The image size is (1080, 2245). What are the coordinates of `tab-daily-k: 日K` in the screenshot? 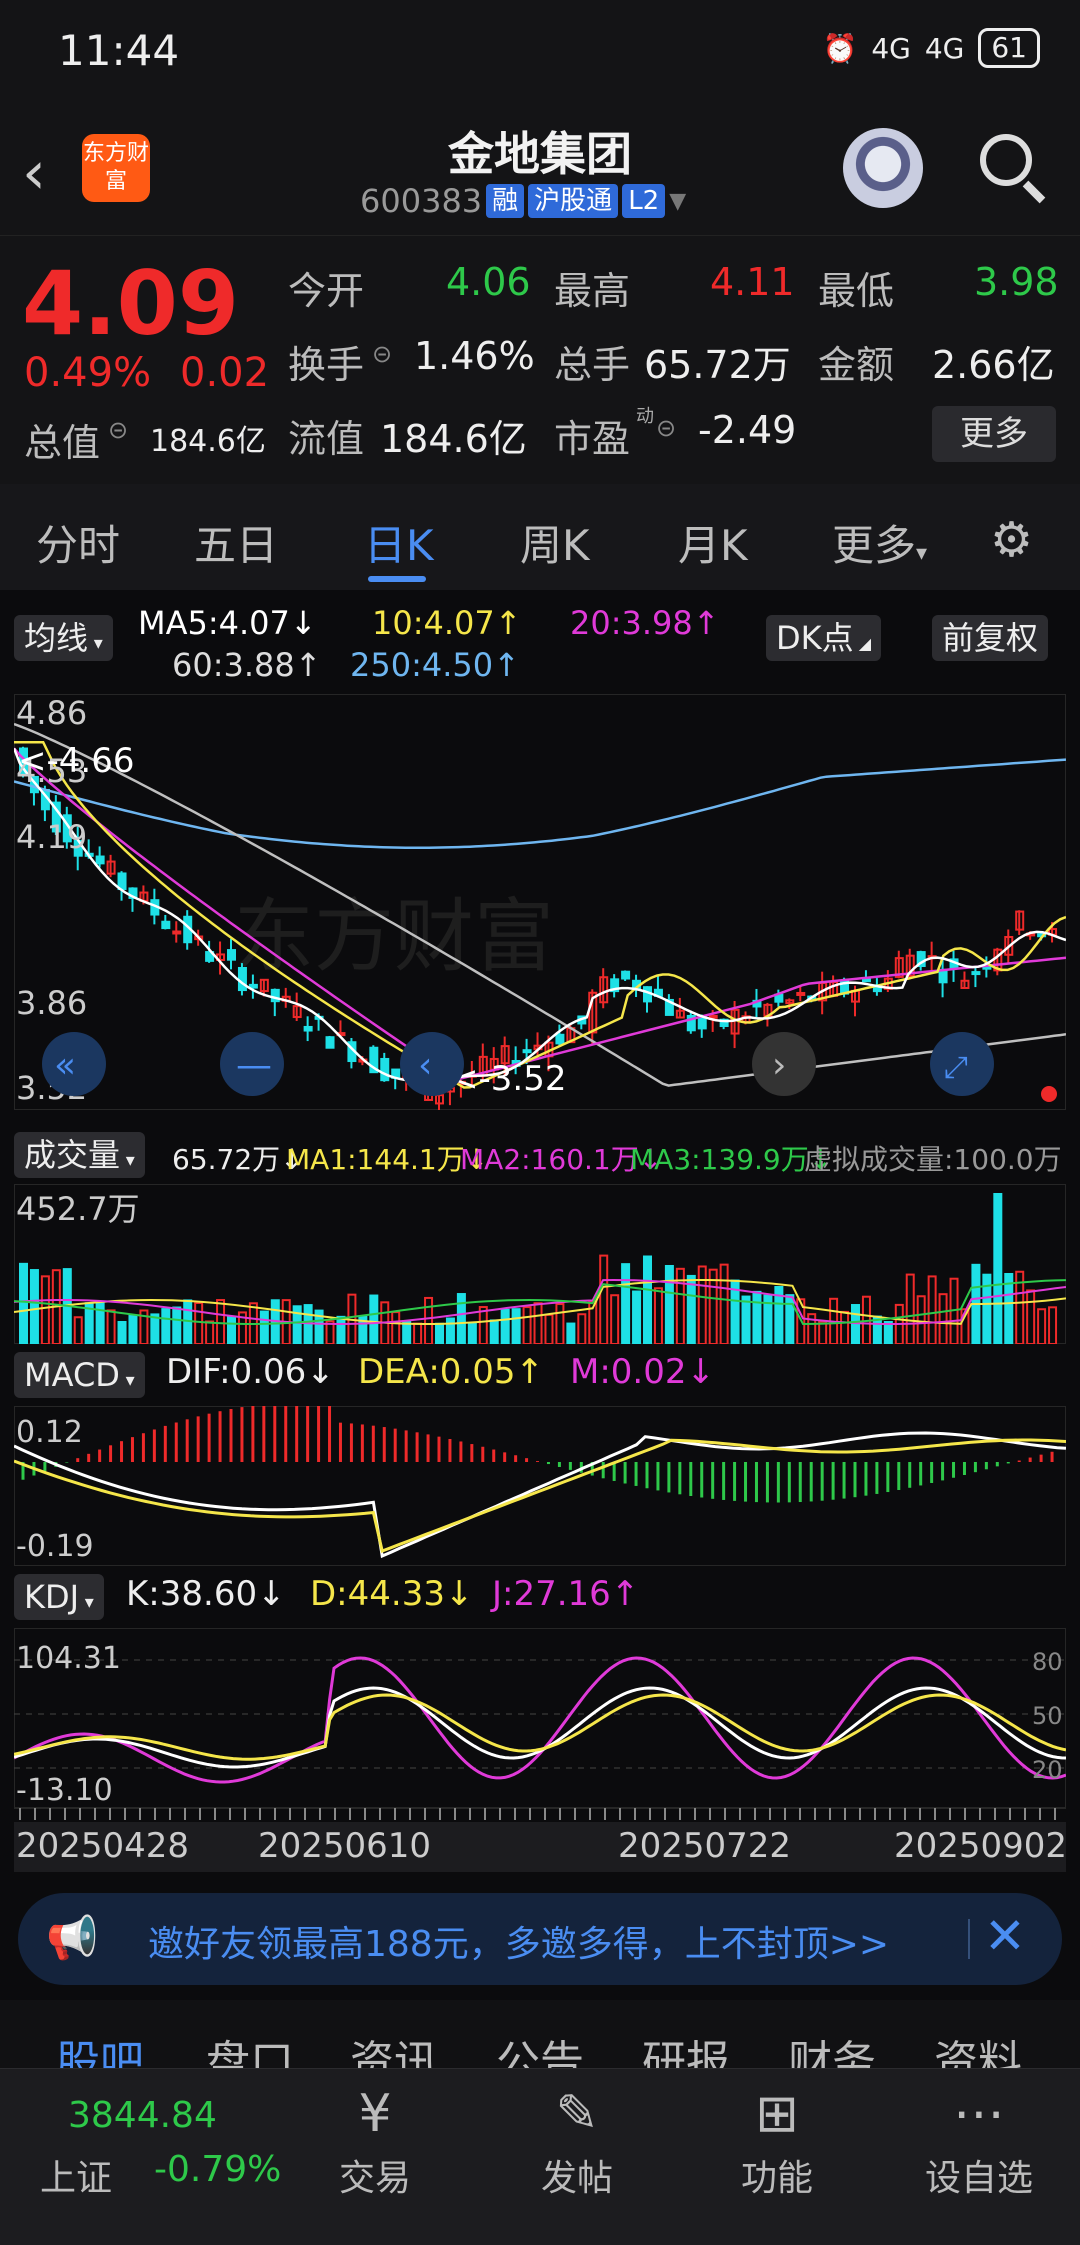 It's located at (399, 542).